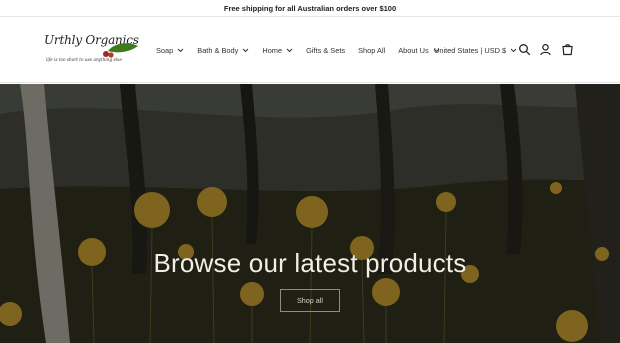 This screenshot has height=343, width=620. I want to click on nav-label: Shop All, so click(372, 50).